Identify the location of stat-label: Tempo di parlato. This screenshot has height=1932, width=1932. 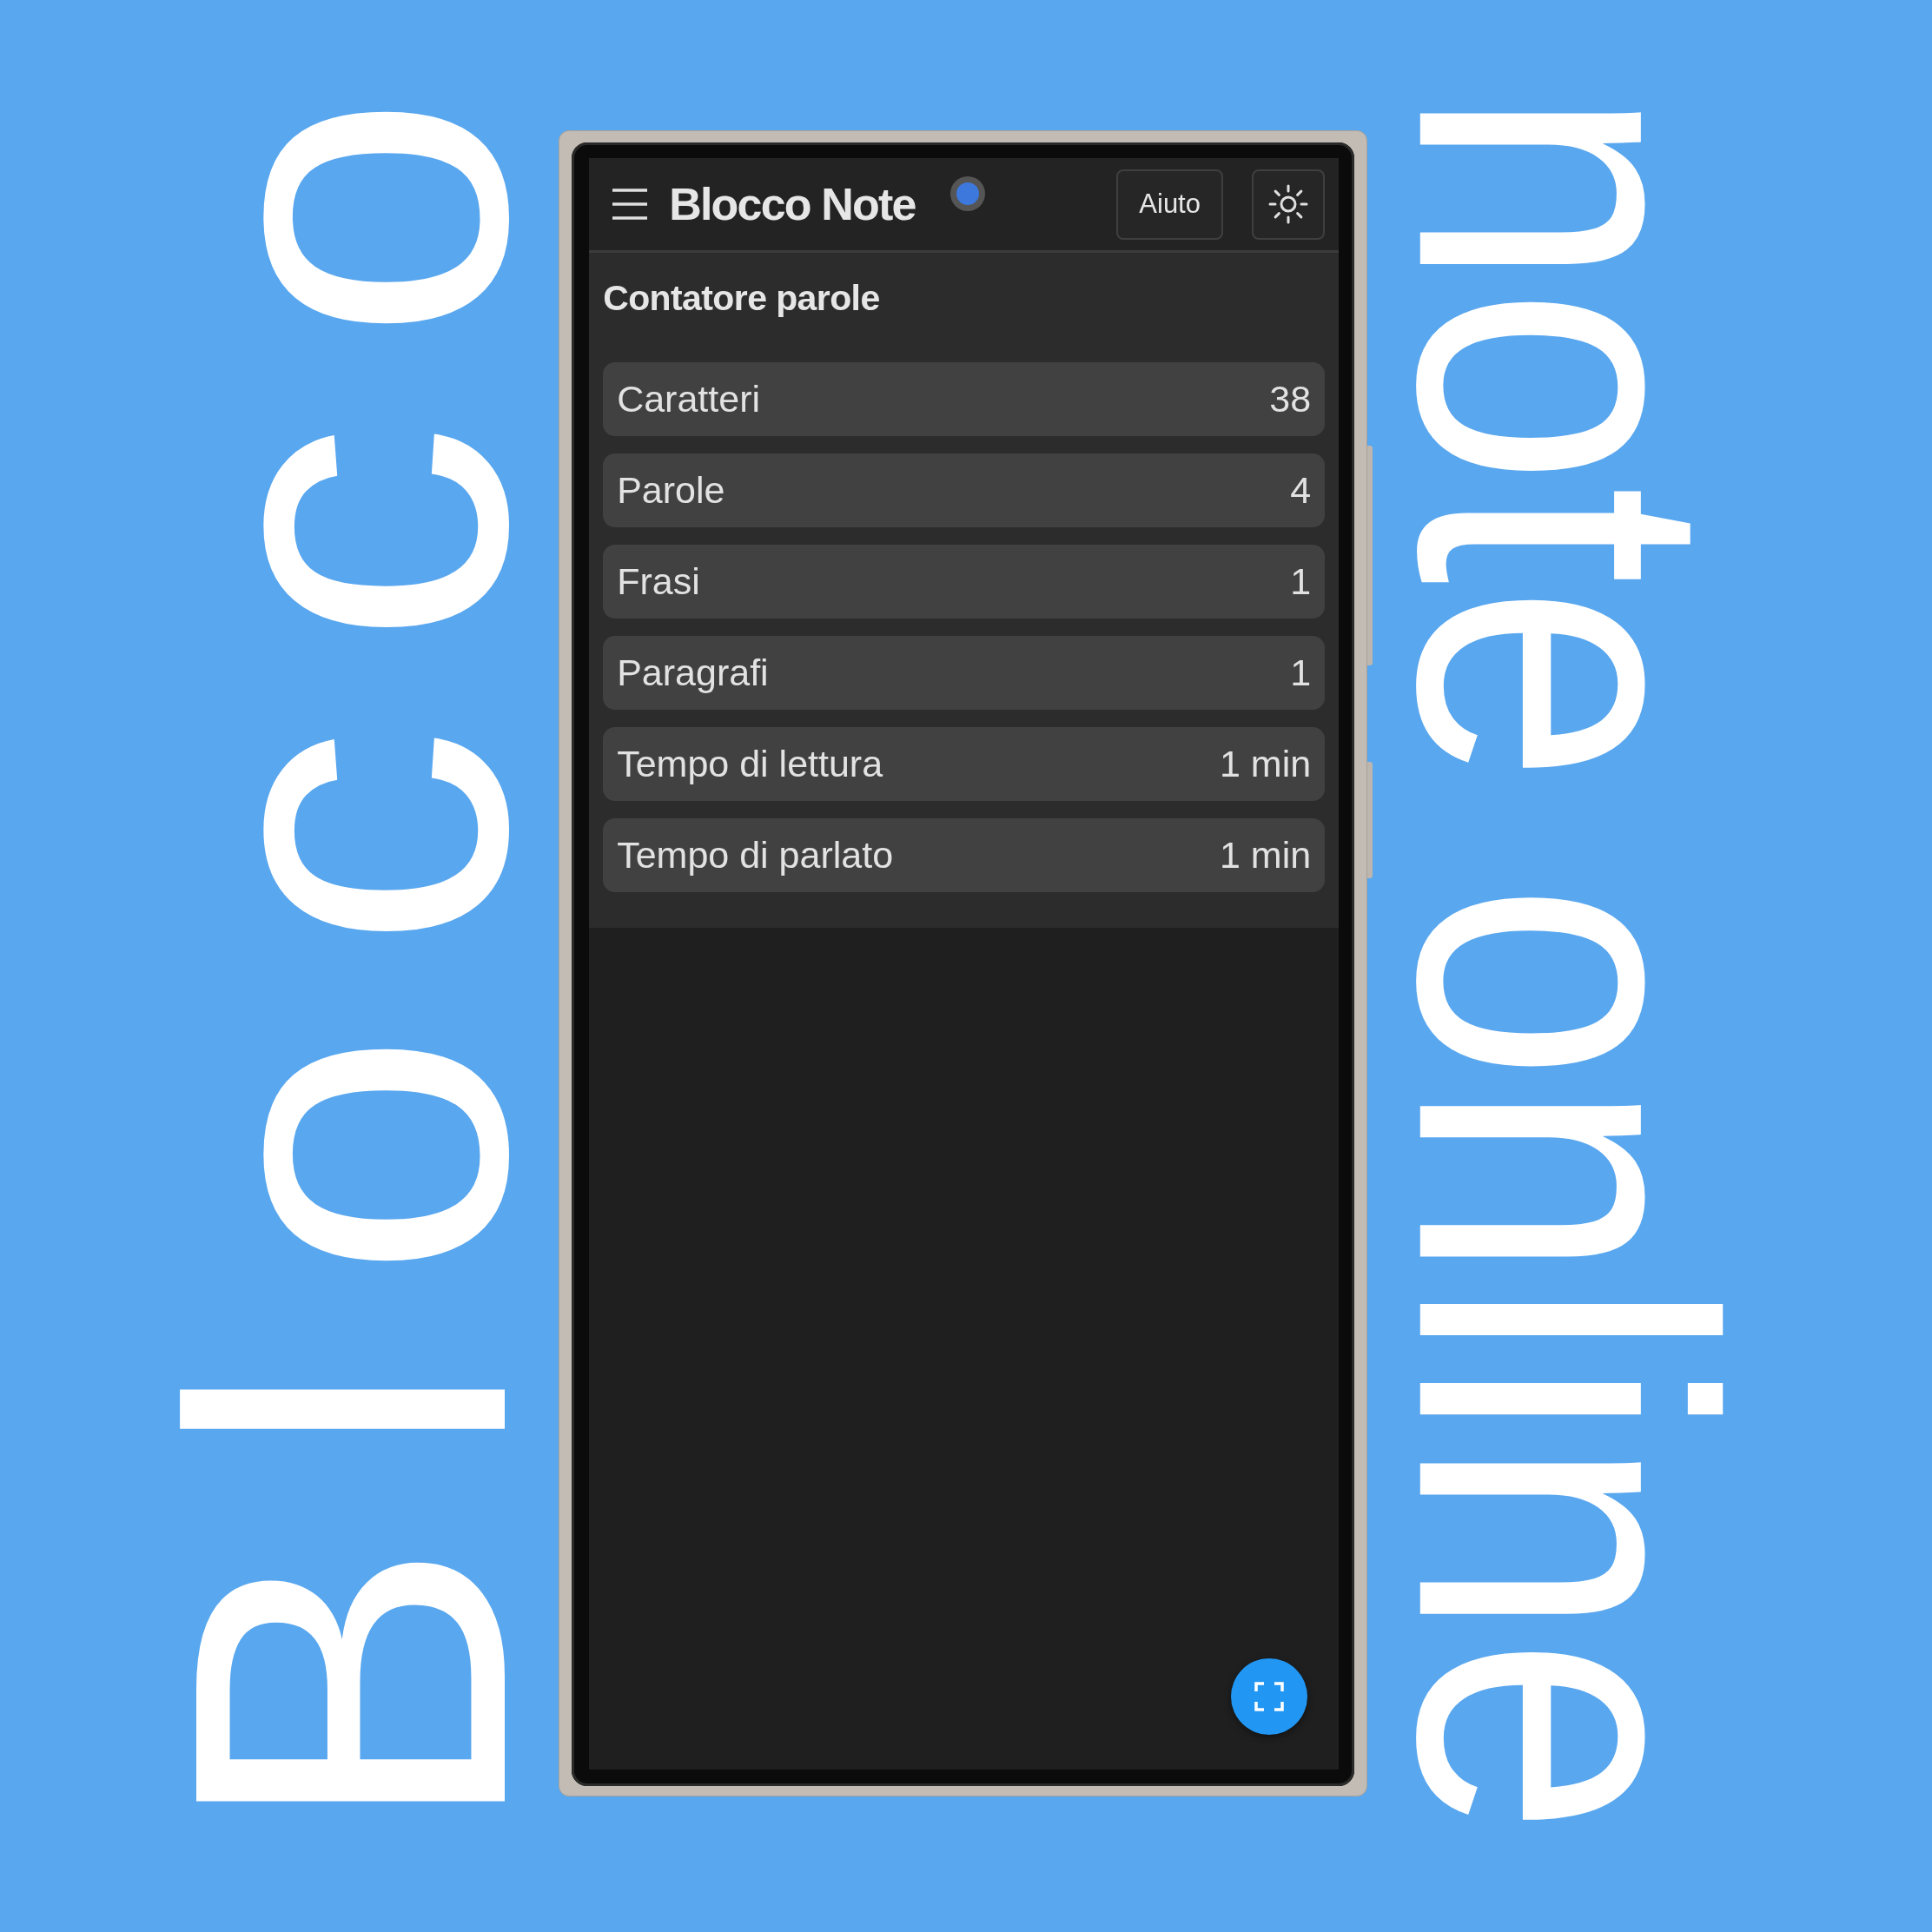
(756, 856).